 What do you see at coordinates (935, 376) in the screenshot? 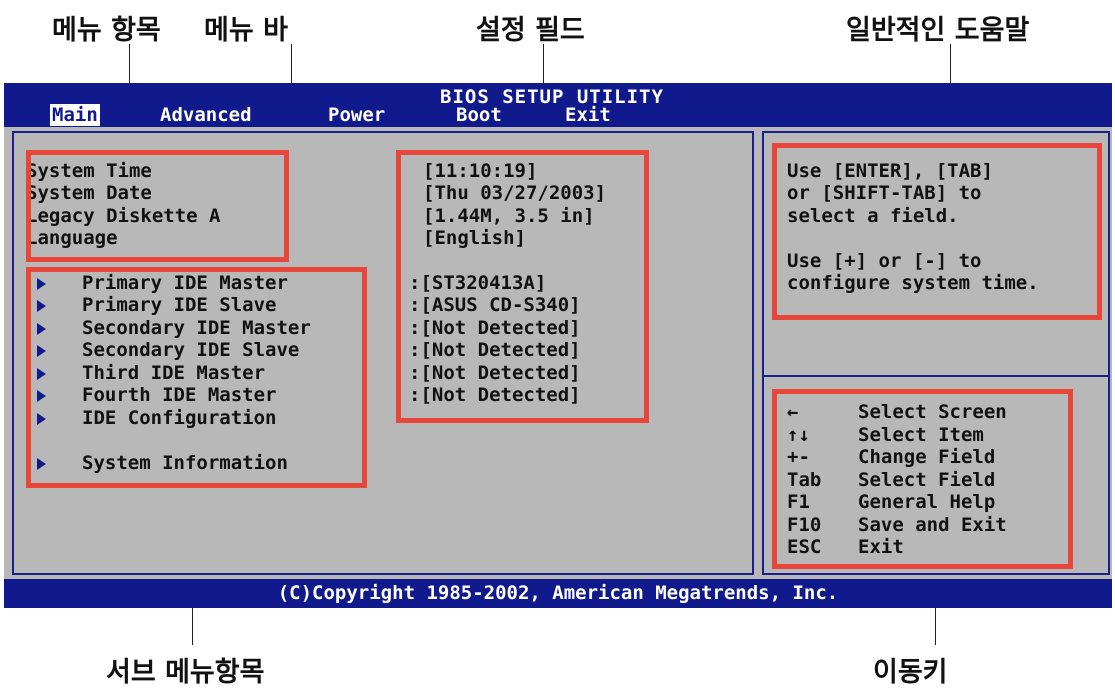
I see `help-nav-divider` at bounding box center [935, 376].